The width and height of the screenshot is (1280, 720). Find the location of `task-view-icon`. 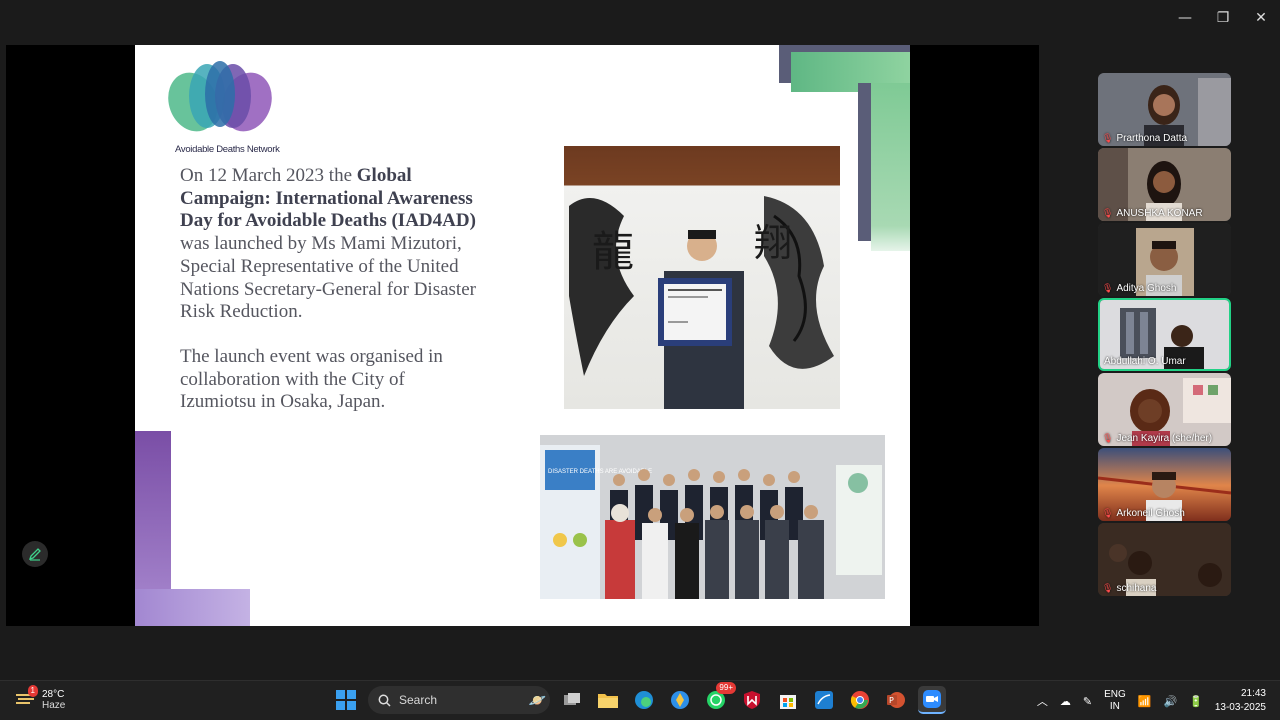

task-view-icon is located at coordinates (572, 699).